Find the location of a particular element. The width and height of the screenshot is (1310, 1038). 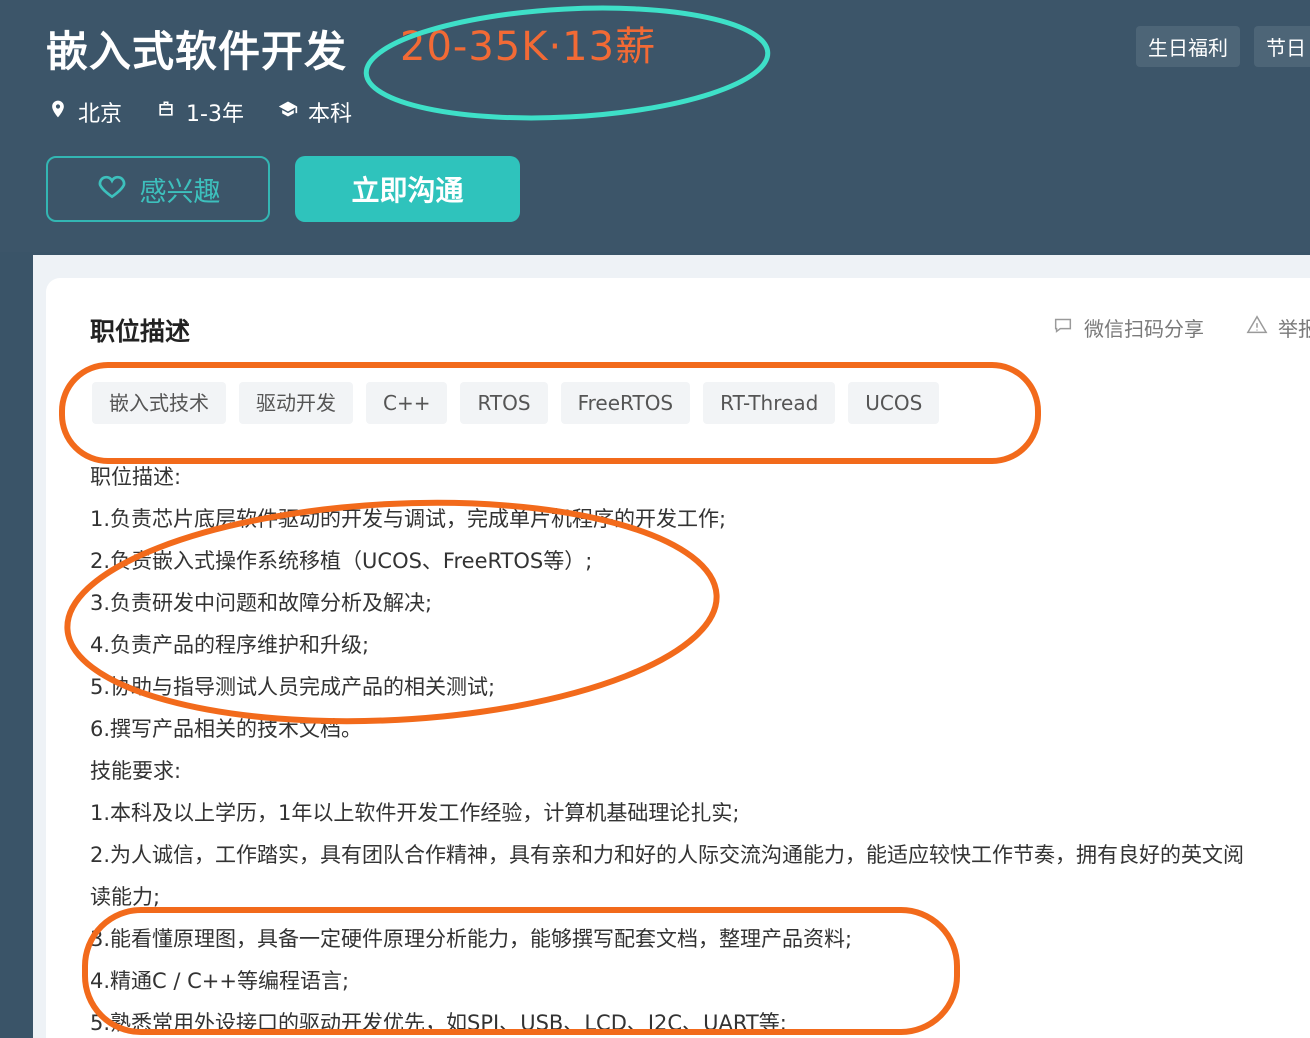

chat-now-button: 立即沟通 is located at coordinates (407, 189).